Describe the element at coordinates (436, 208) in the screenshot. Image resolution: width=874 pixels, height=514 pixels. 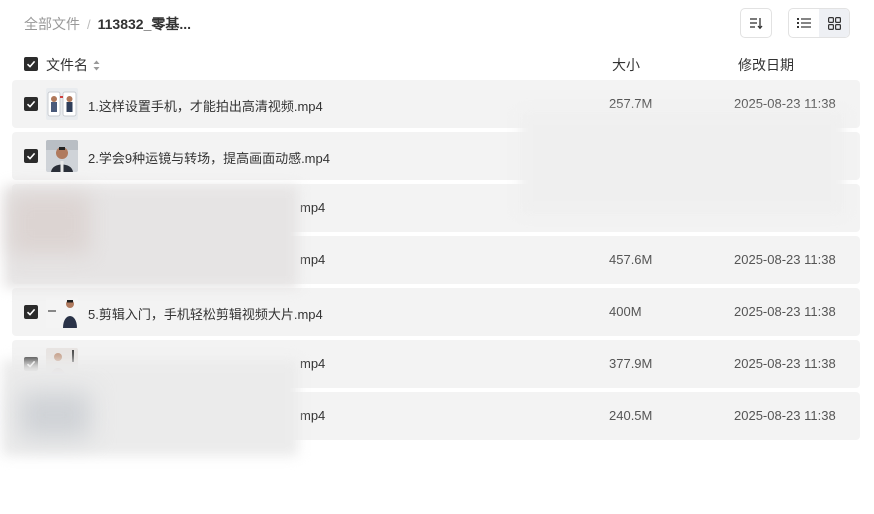
I see `file-row: mp4` at that location.